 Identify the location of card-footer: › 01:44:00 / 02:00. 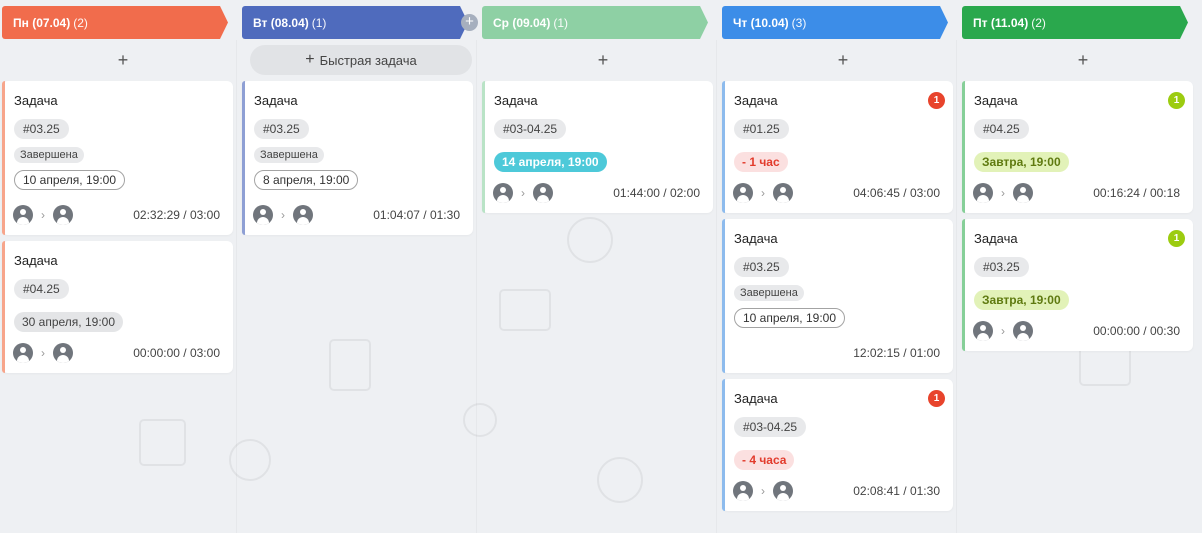
(596, 193).